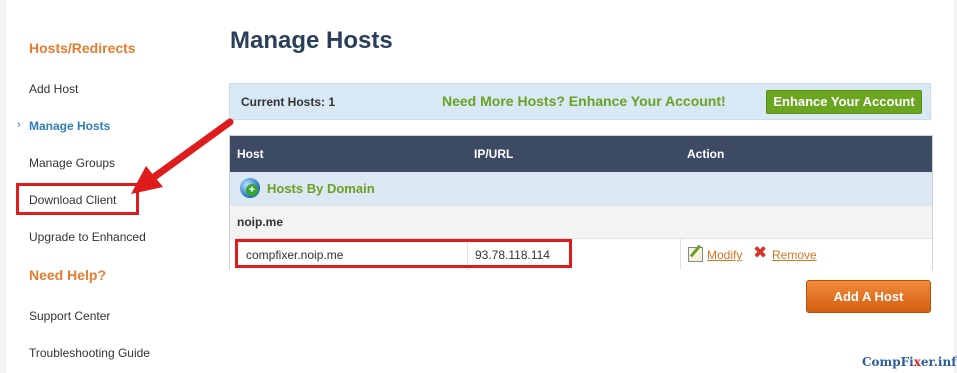 This screenshot has width=957, height=373. I want to click on watermark-part3: er.info, so click(938, 362).